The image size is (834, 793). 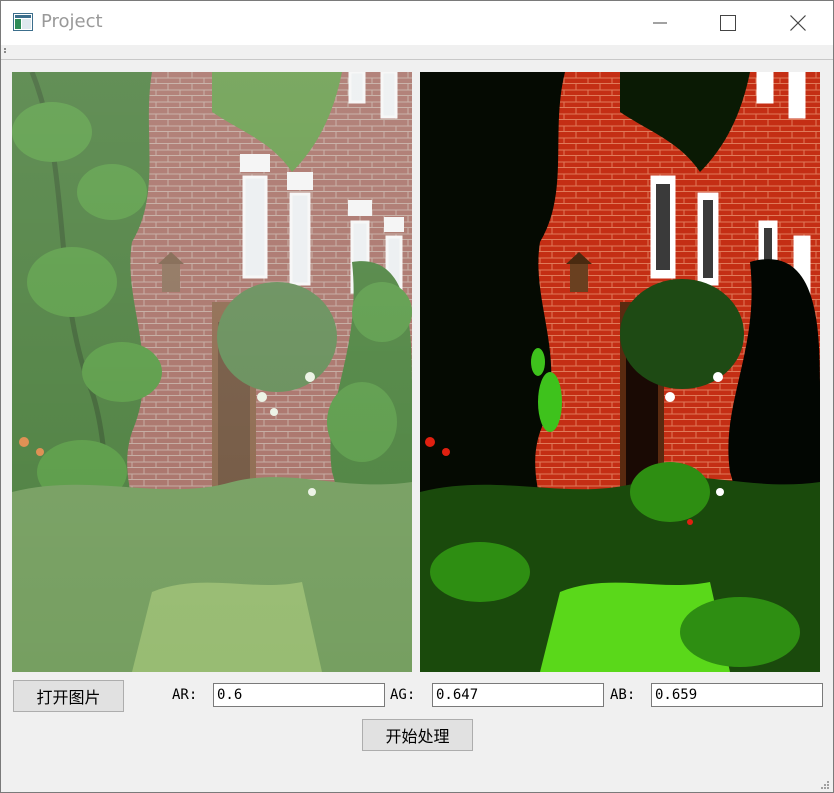 I want to click on app-window-icon, so click(x=23, y=22).